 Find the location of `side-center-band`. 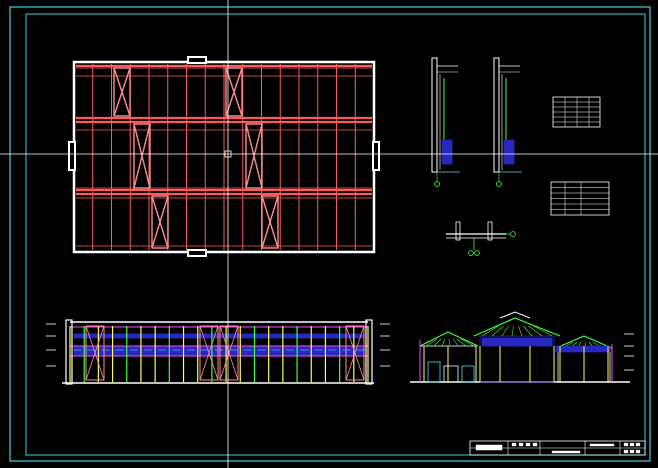

side-center-band is located at coordinates (517, 342).